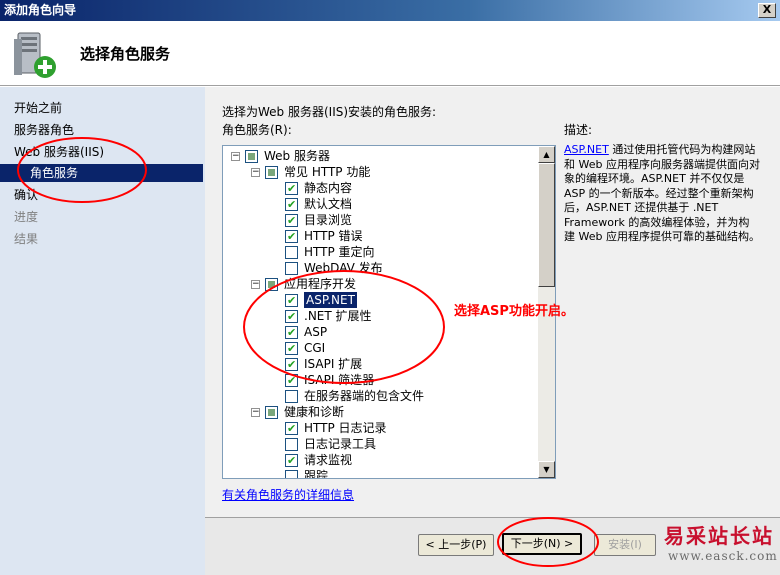 The width and height of the screenshot is (780, 575). Describe the element at coordinates (339, 252) in the screenshot. I see `tree-node-label: HTTP 重定向` at that location.